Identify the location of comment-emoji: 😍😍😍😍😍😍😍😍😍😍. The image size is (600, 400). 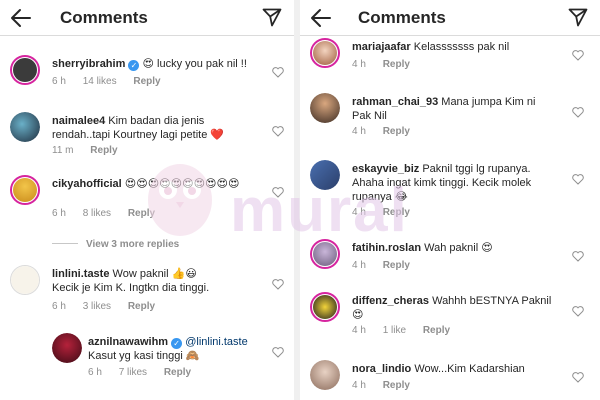
(182, 183).